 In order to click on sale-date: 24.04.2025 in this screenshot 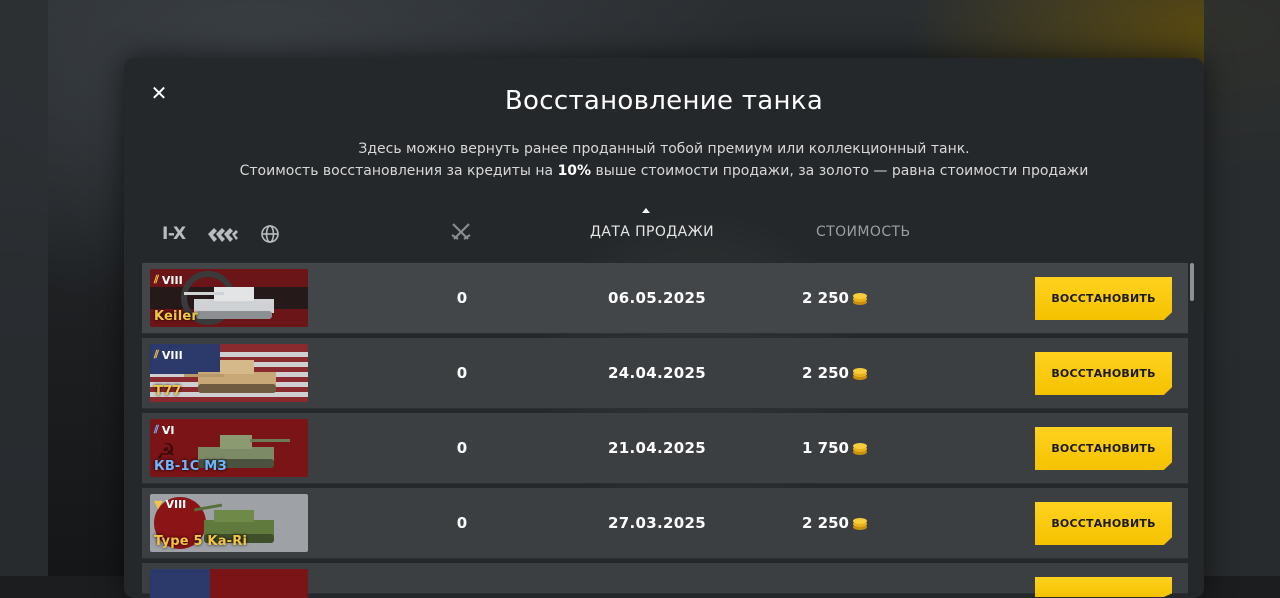, I will do `click(657, 373)`.